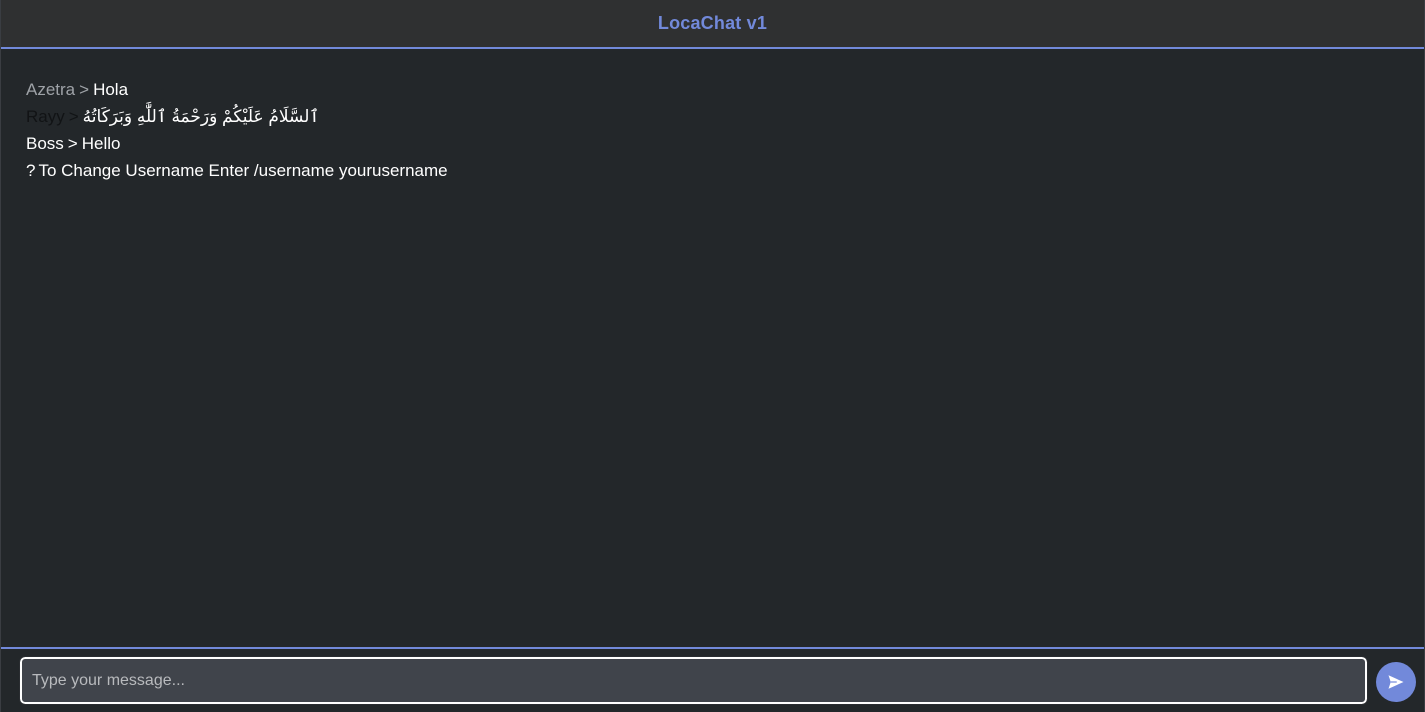  I want to click on send-button, so click(1396, 682).